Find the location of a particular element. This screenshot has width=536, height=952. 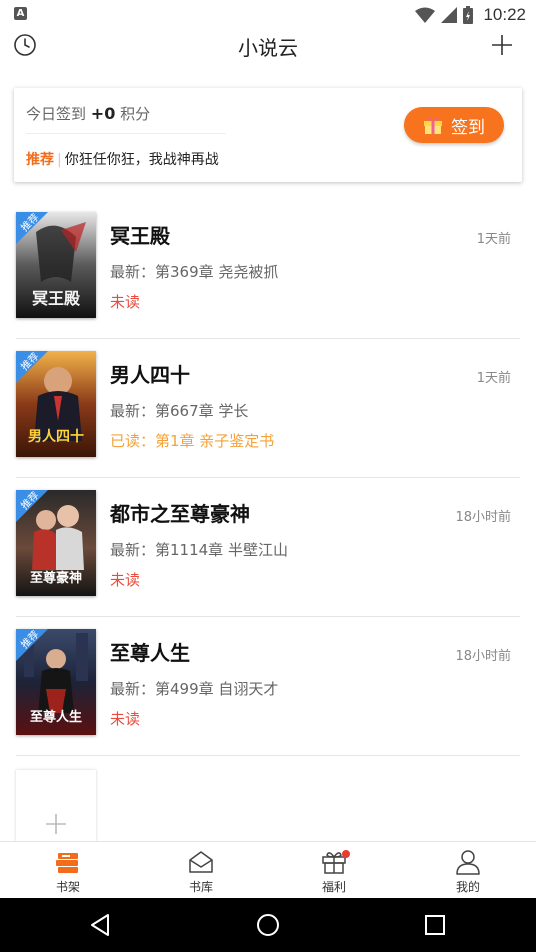

cover-title: 至尊人生 is located at coordinates (56, 717).